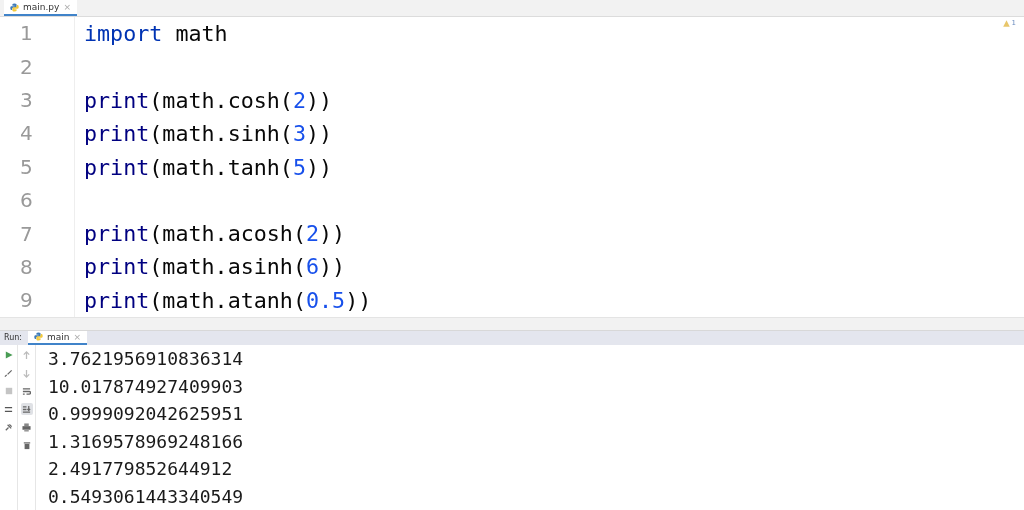 The height and width of the screenshot is (510, 1024). What do you see at coordinates (26, 267) in the screenshot?
I see `line-number: 8` at bounding box center [26, 267].